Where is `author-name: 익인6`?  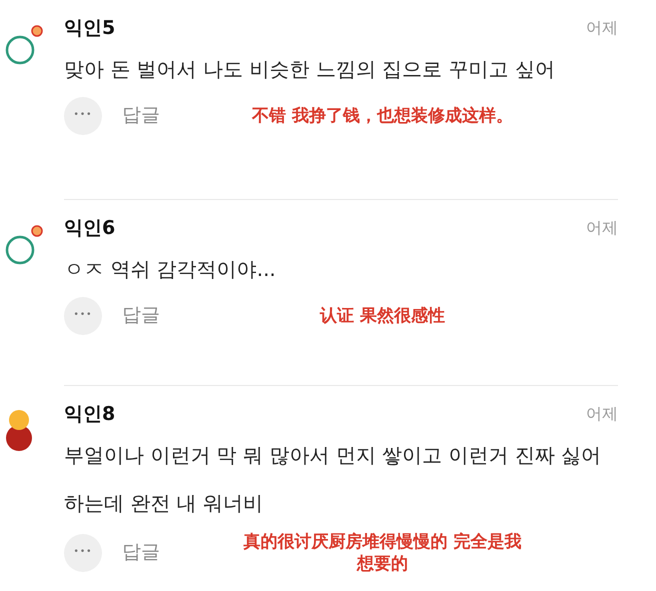 author-name: 익인6 is located at coordinates (90, 228).